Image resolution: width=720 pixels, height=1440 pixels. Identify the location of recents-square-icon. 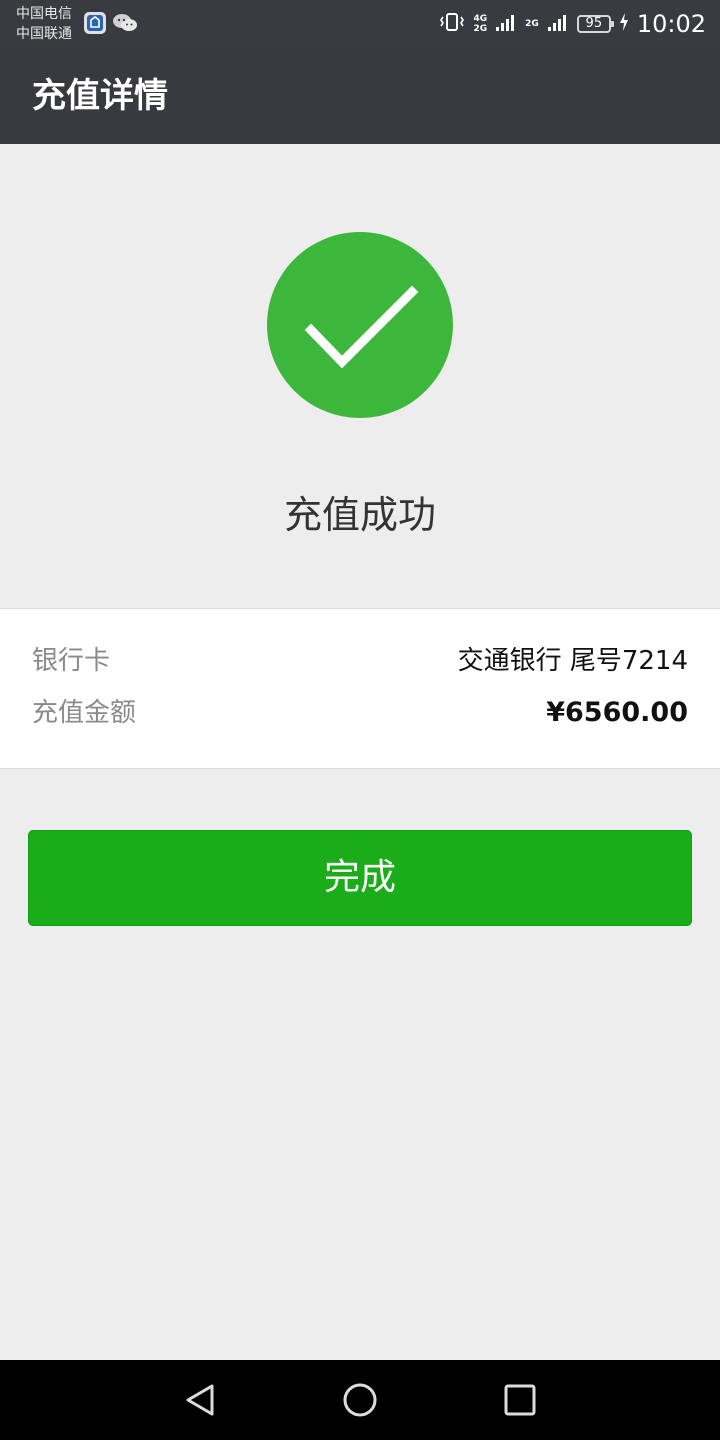
(520, 1400).